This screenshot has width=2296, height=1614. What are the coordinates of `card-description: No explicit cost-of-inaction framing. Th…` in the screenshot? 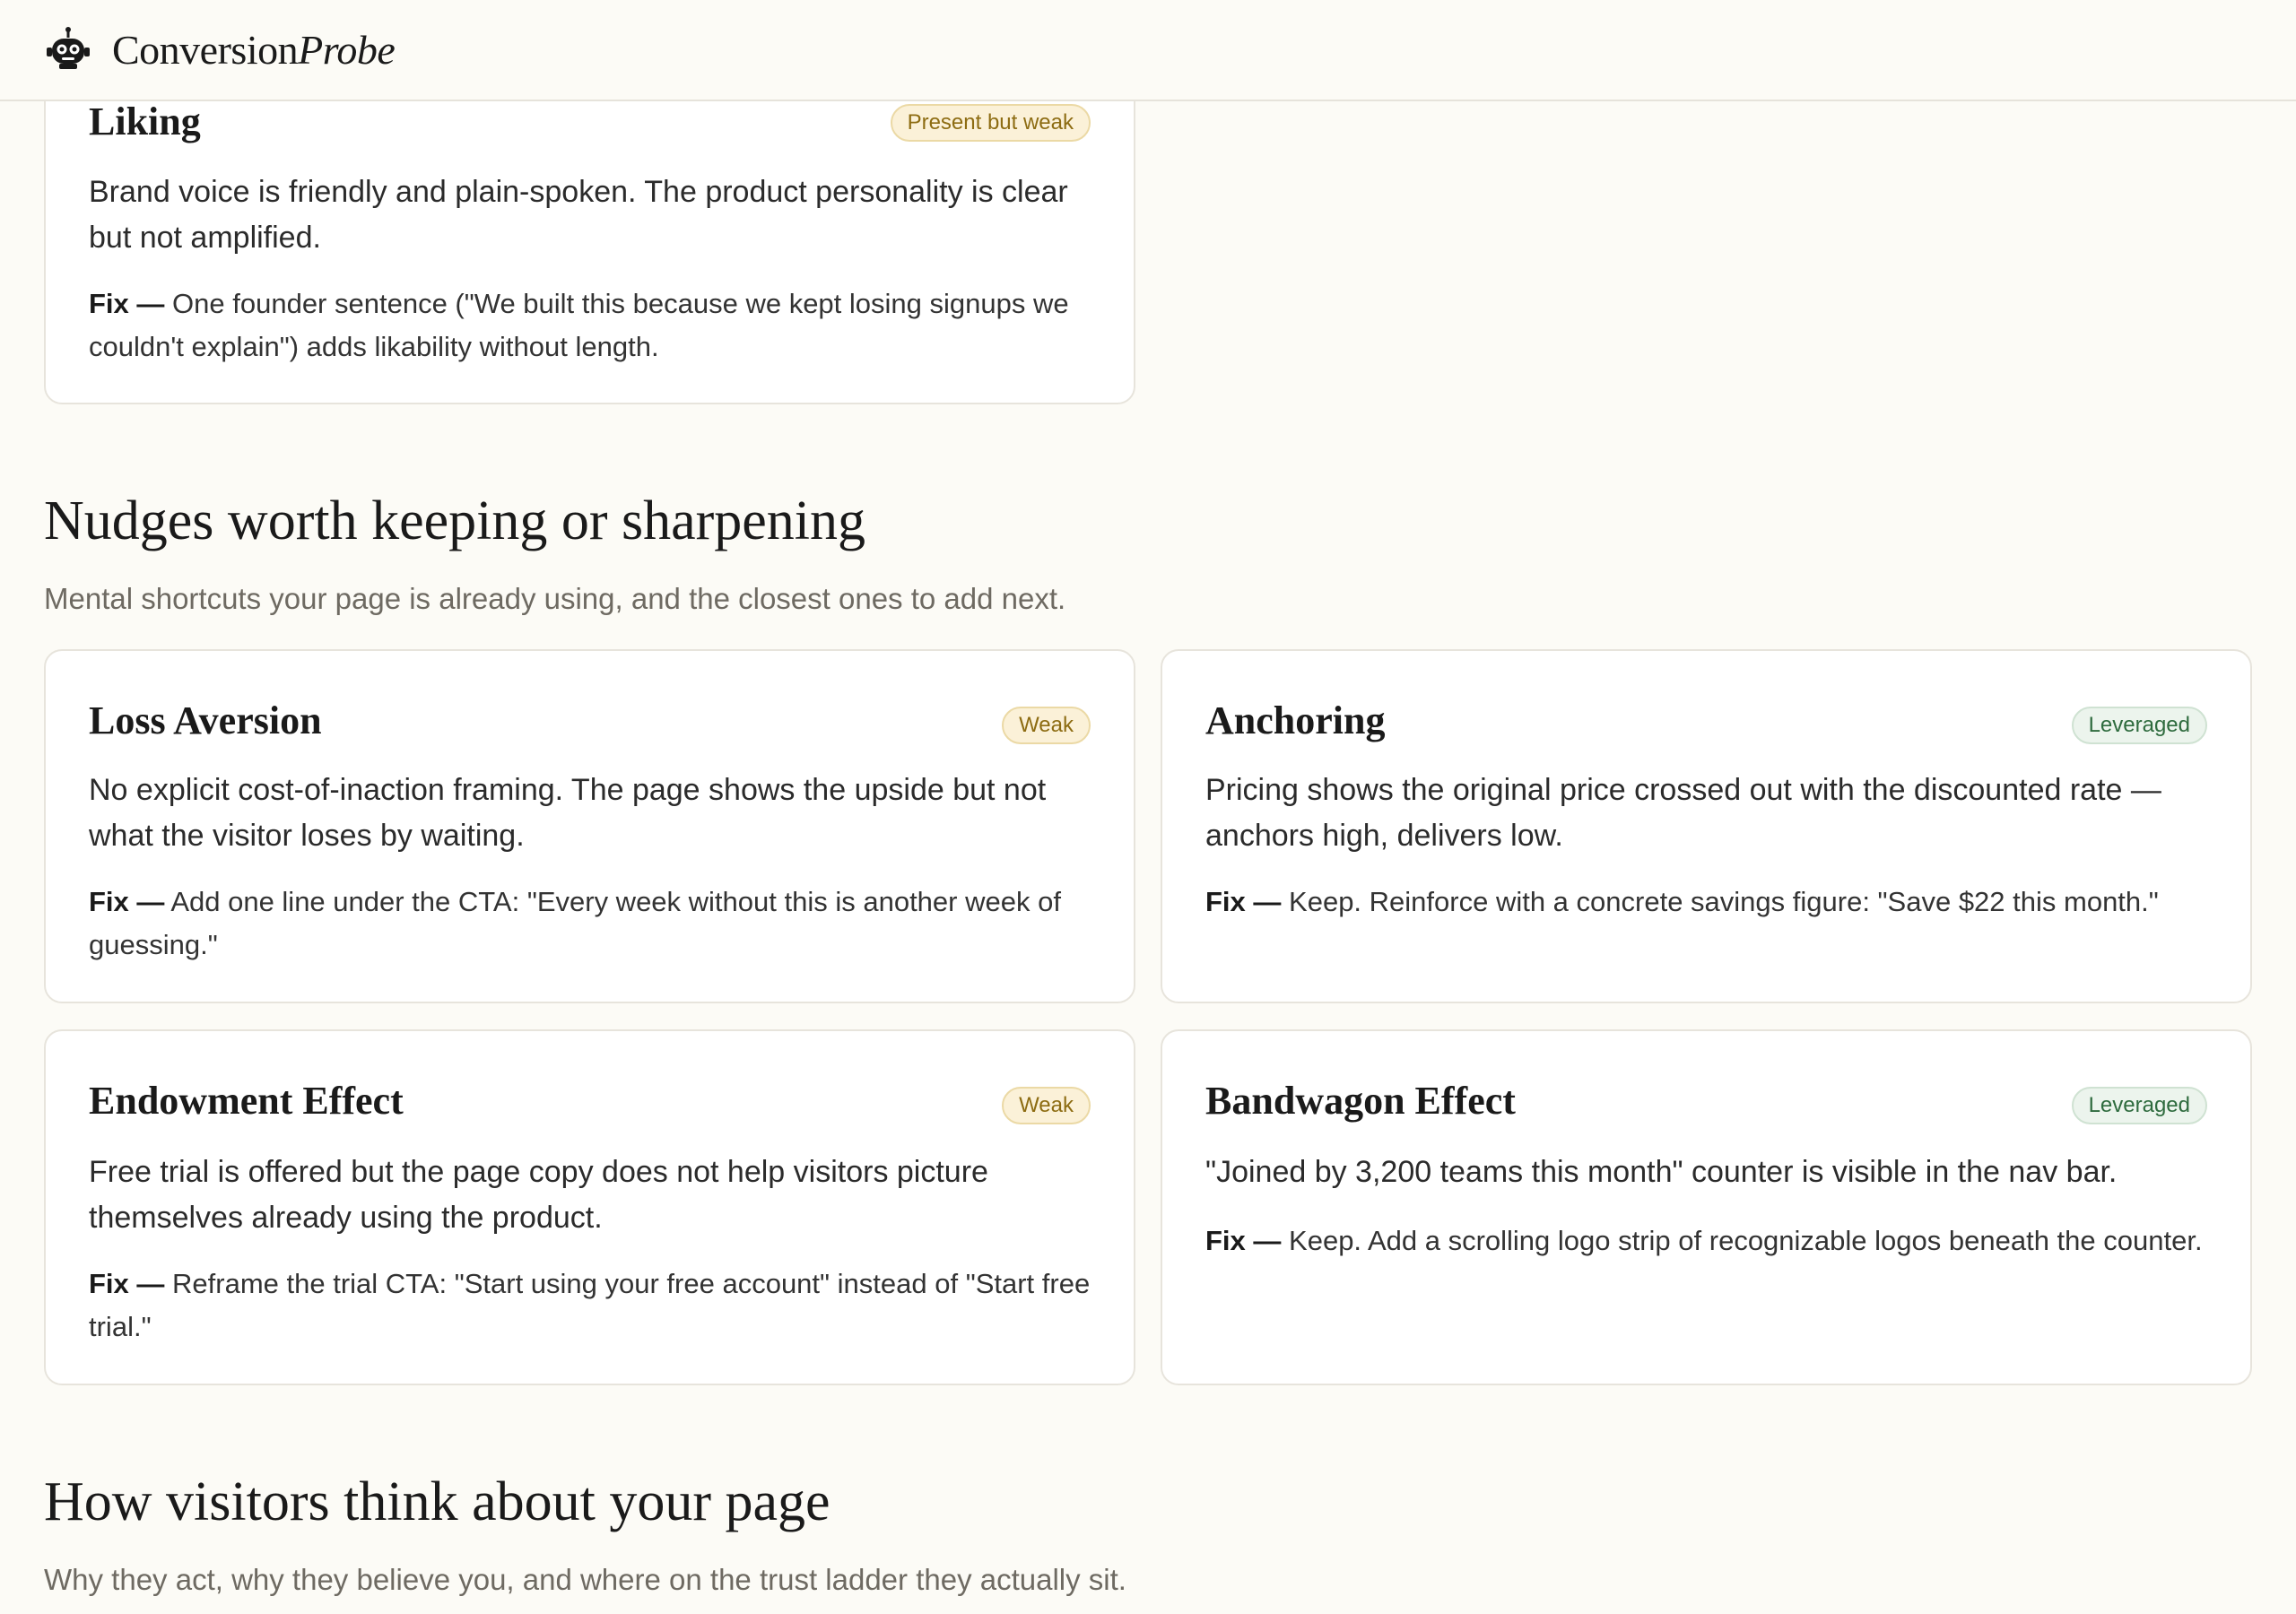 It's located at (568, 813).